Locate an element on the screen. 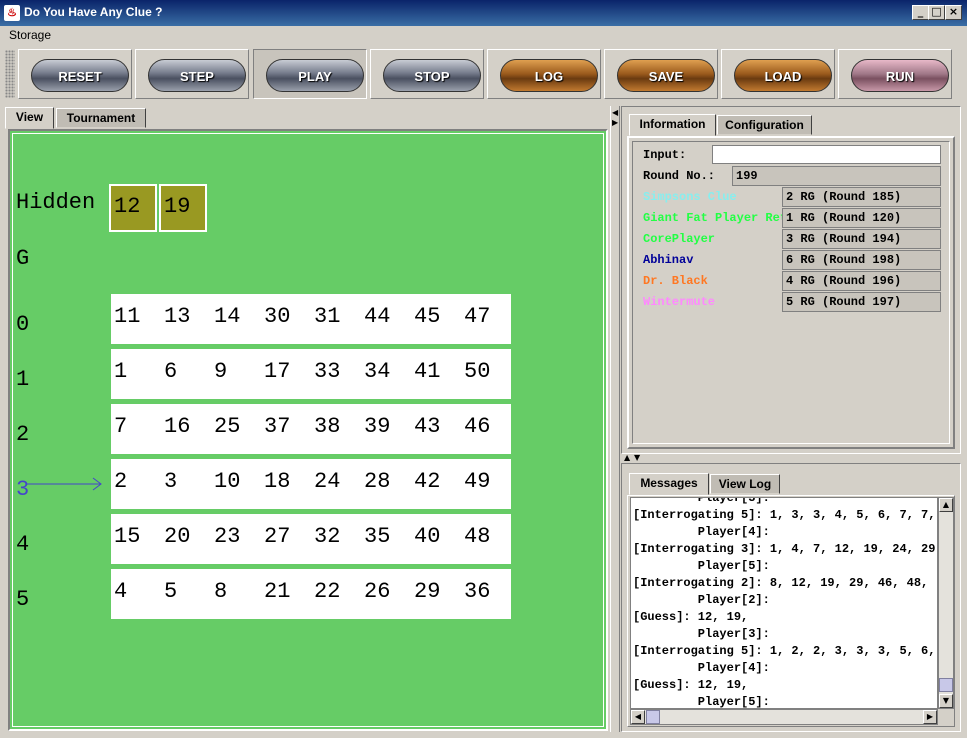 The image size is (967, 738). save-cell: SAVE is located at coordinates (661, 74).